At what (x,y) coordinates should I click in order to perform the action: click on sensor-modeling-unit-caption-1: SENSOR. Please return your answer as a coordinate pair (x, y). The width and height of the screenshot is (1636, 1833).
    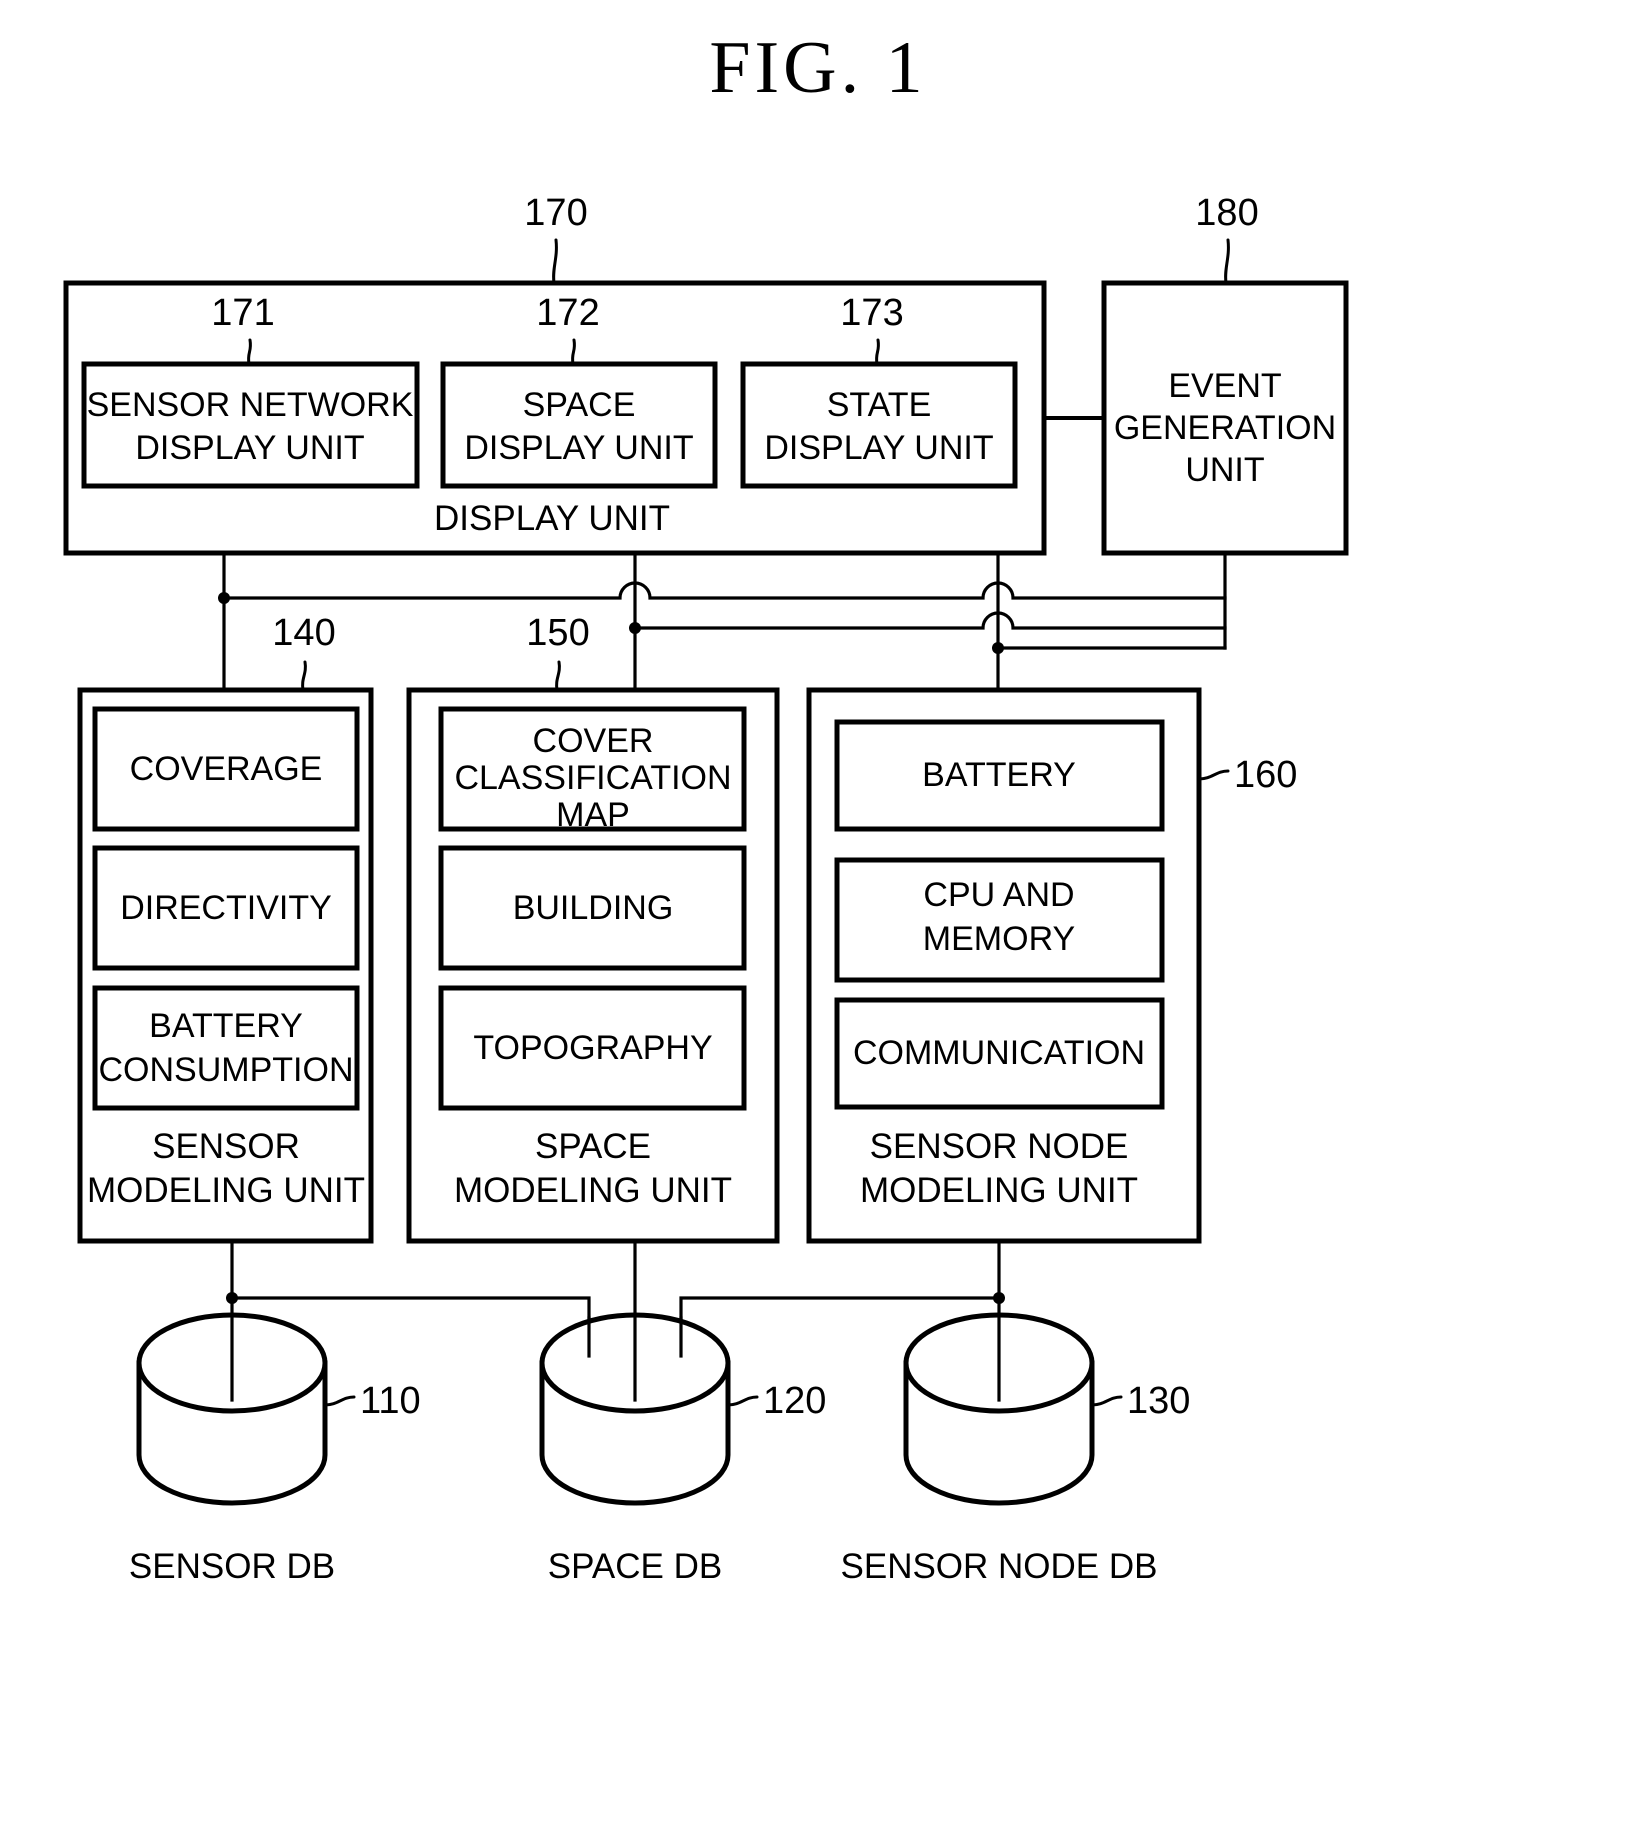
    Looking at the image, I should click on (226, 1146).